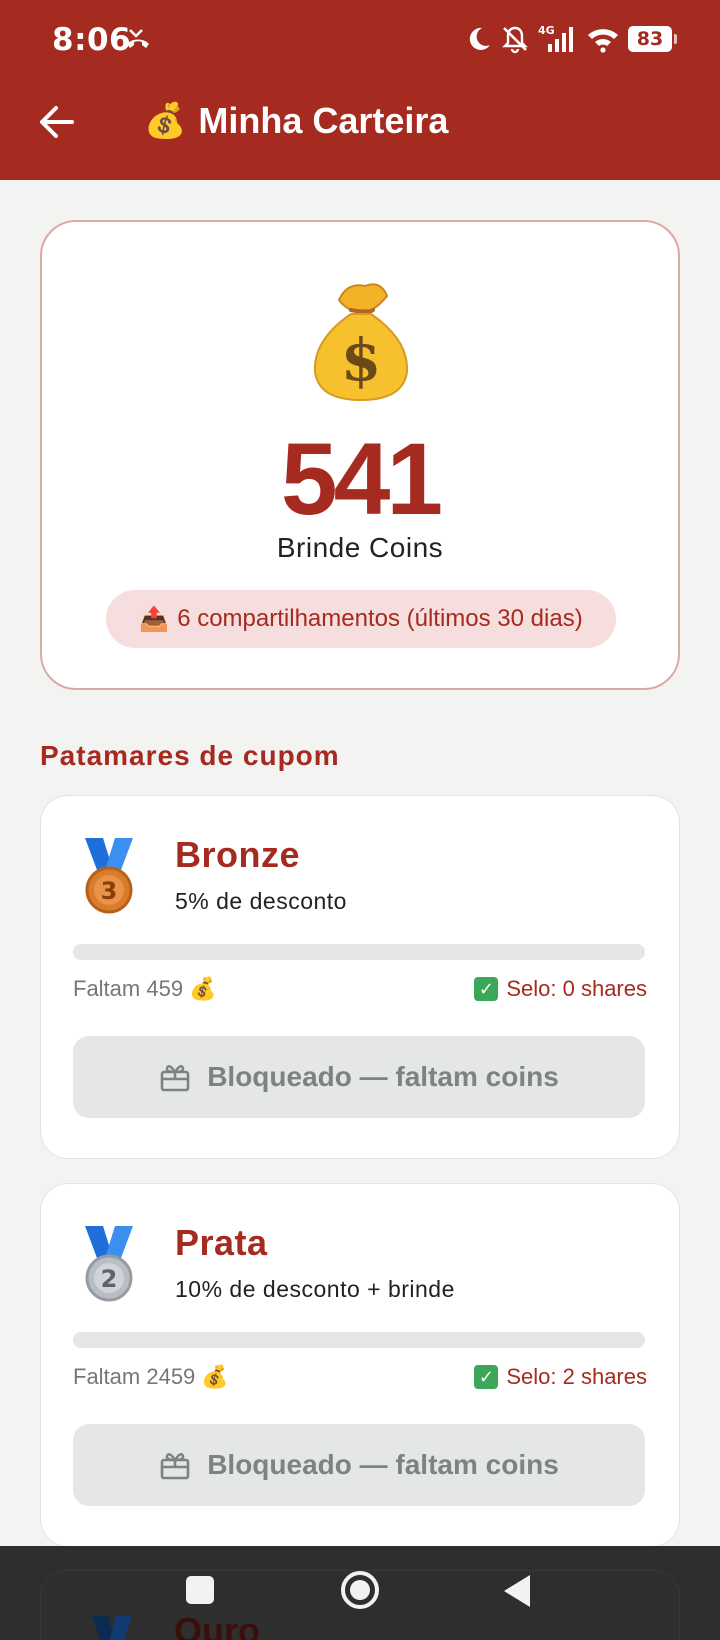  What do you see at coordinates (360, 40) in the screenshot?
I see `status-bar: 8:06 4G 83` at bounding box center [360, 40].